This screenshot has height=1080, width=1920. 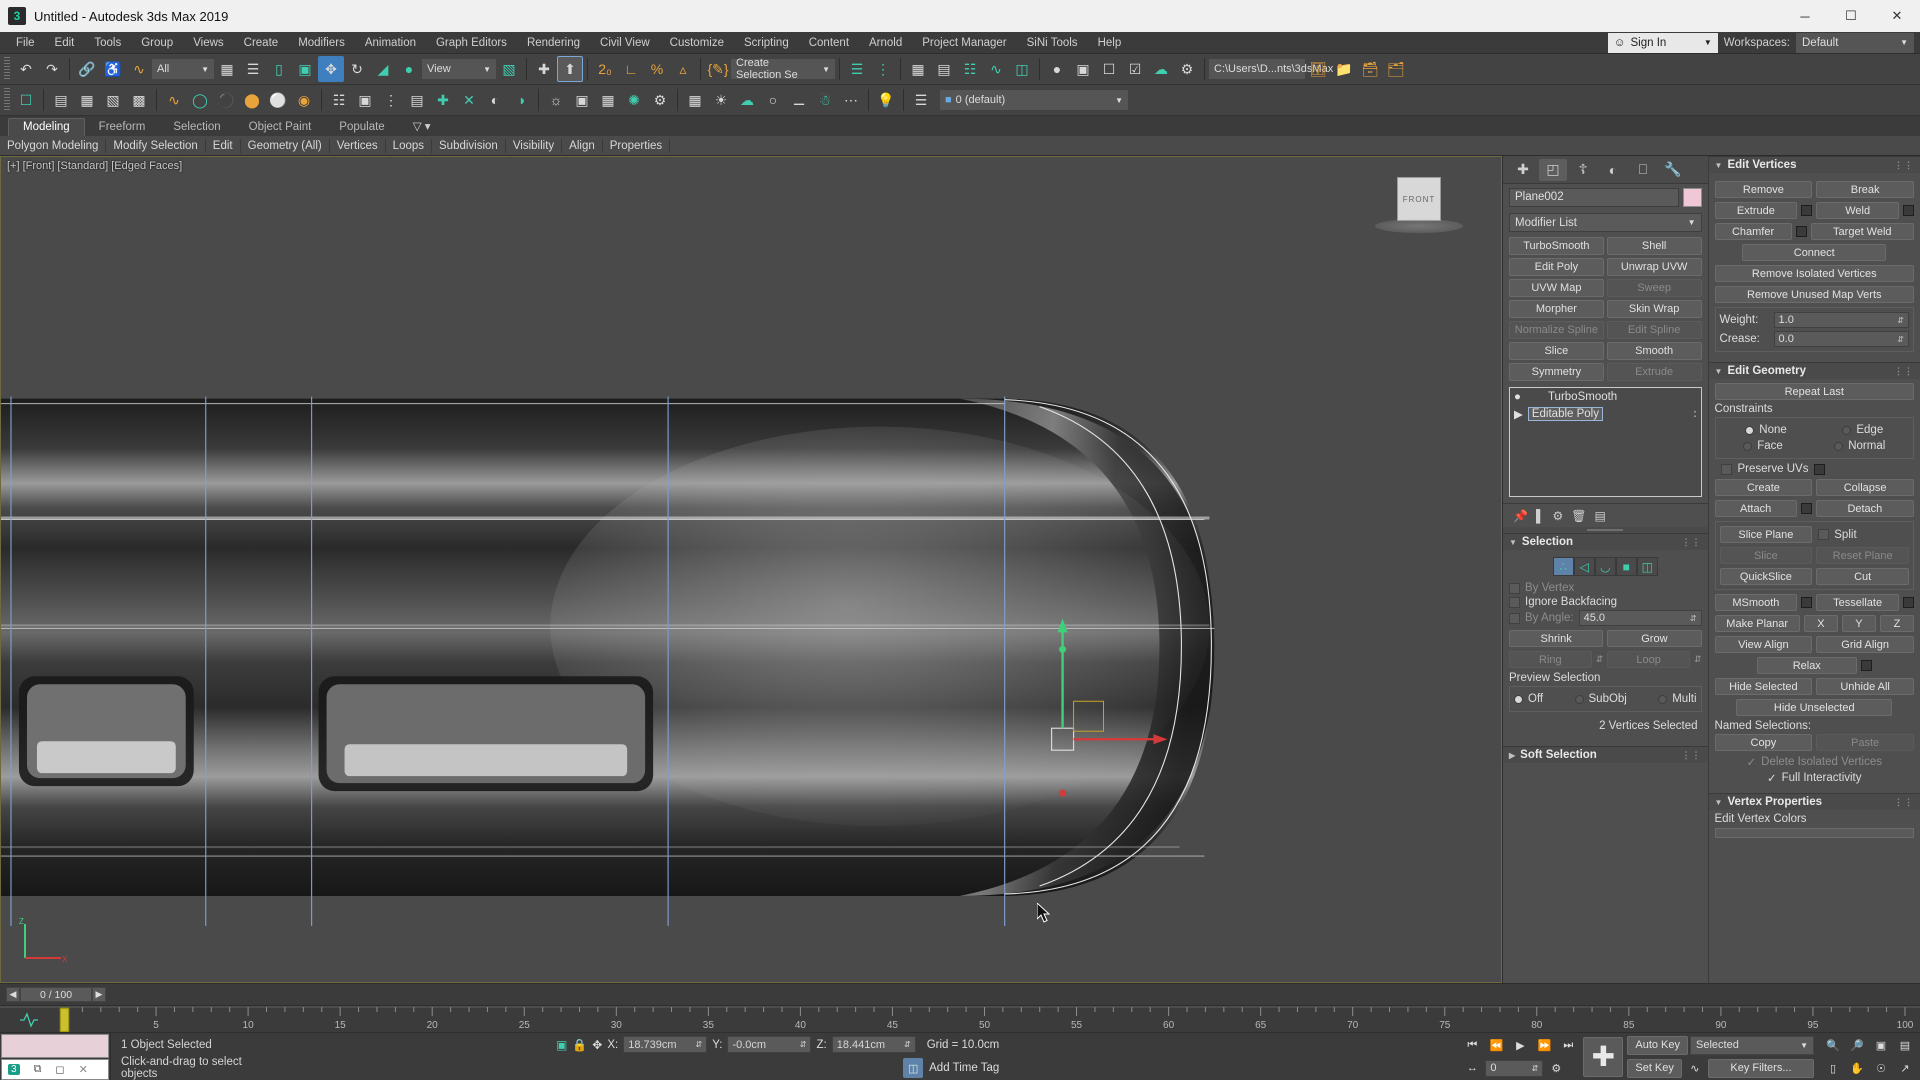 What do you see at coordinates (459, 69) in the screenshot?
I see `reference-coordinate-select: View ▼` at bounding box center [459, 69].